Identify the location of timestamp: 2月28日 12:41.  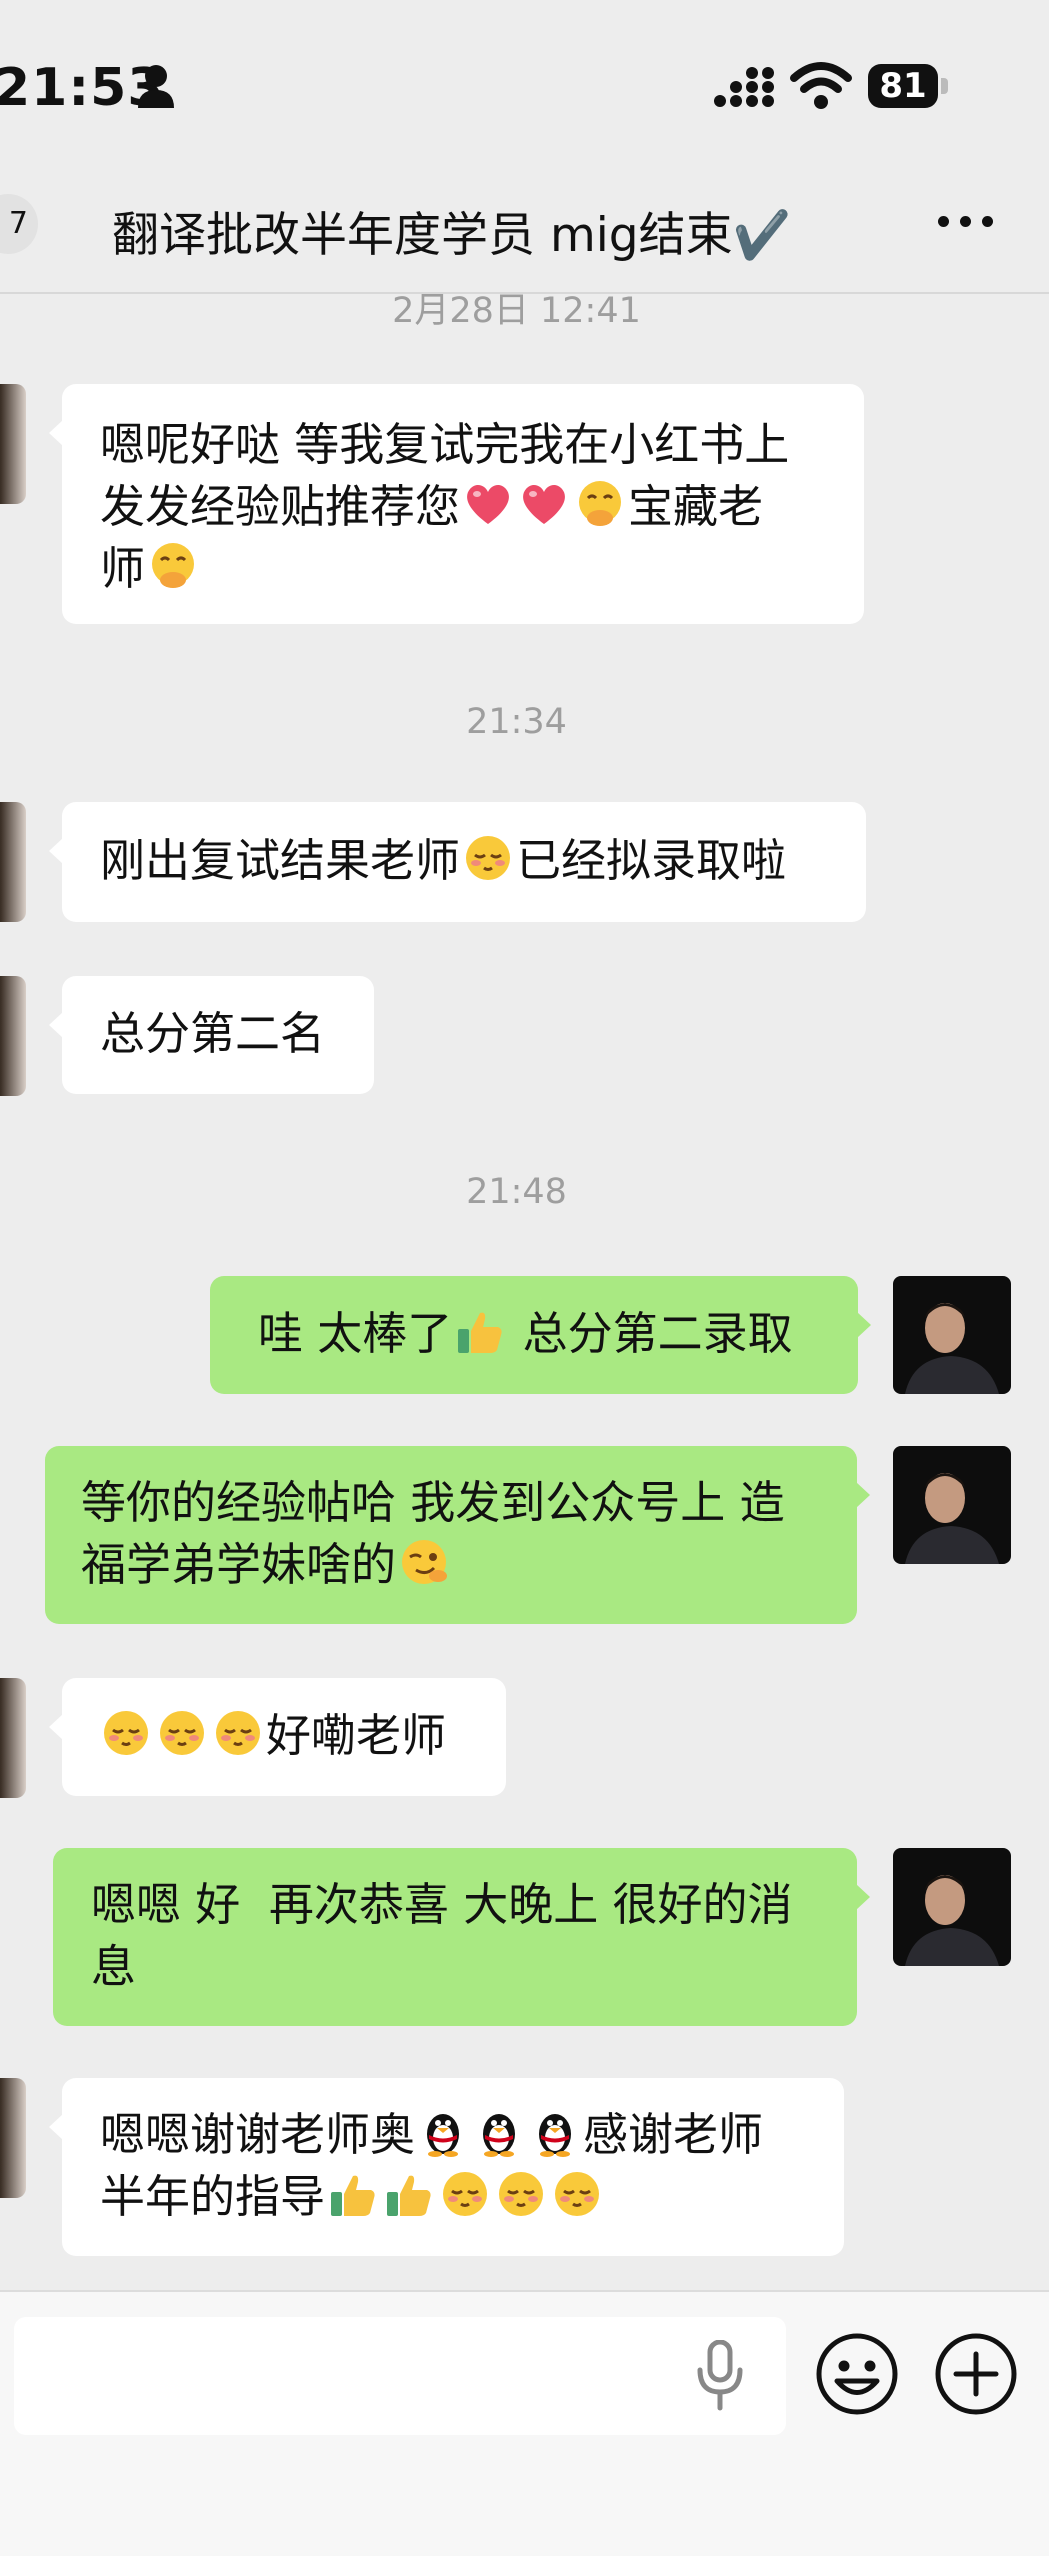
(516, 311).